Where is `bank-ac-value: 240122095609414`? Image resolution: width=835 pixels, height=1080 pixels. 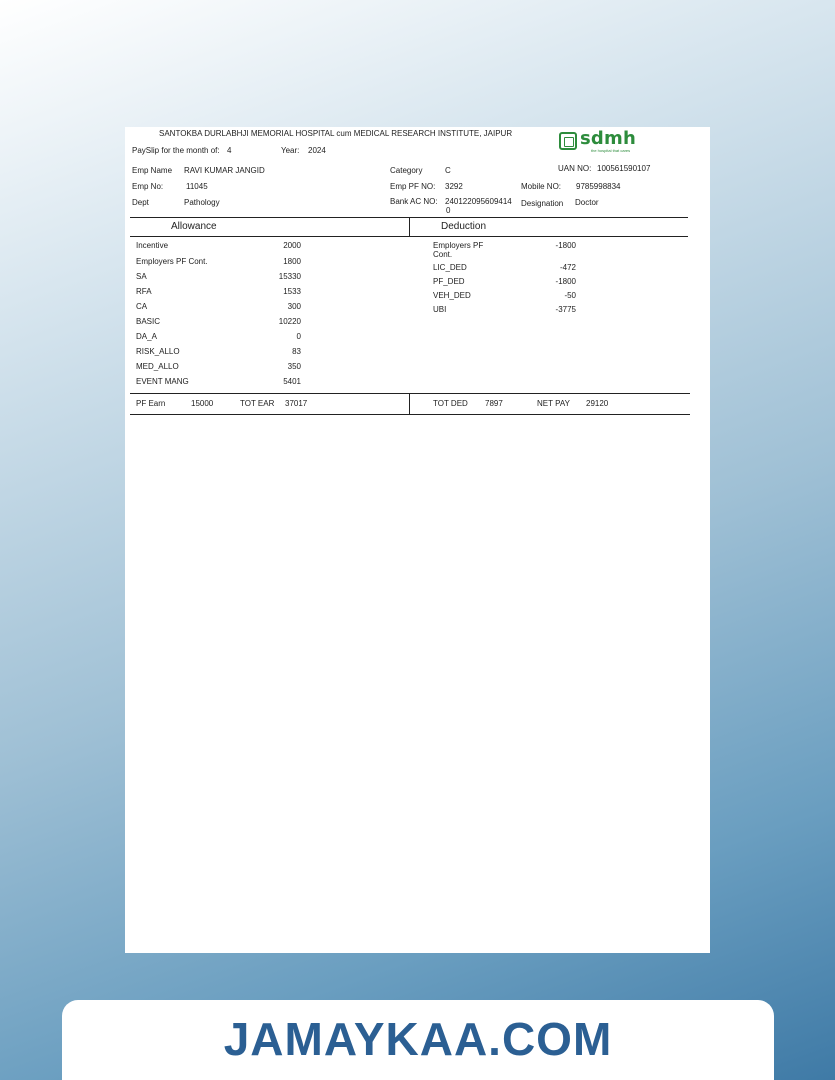 bank-ac-value: 240122095609414 is located at coordinates (478, 201).